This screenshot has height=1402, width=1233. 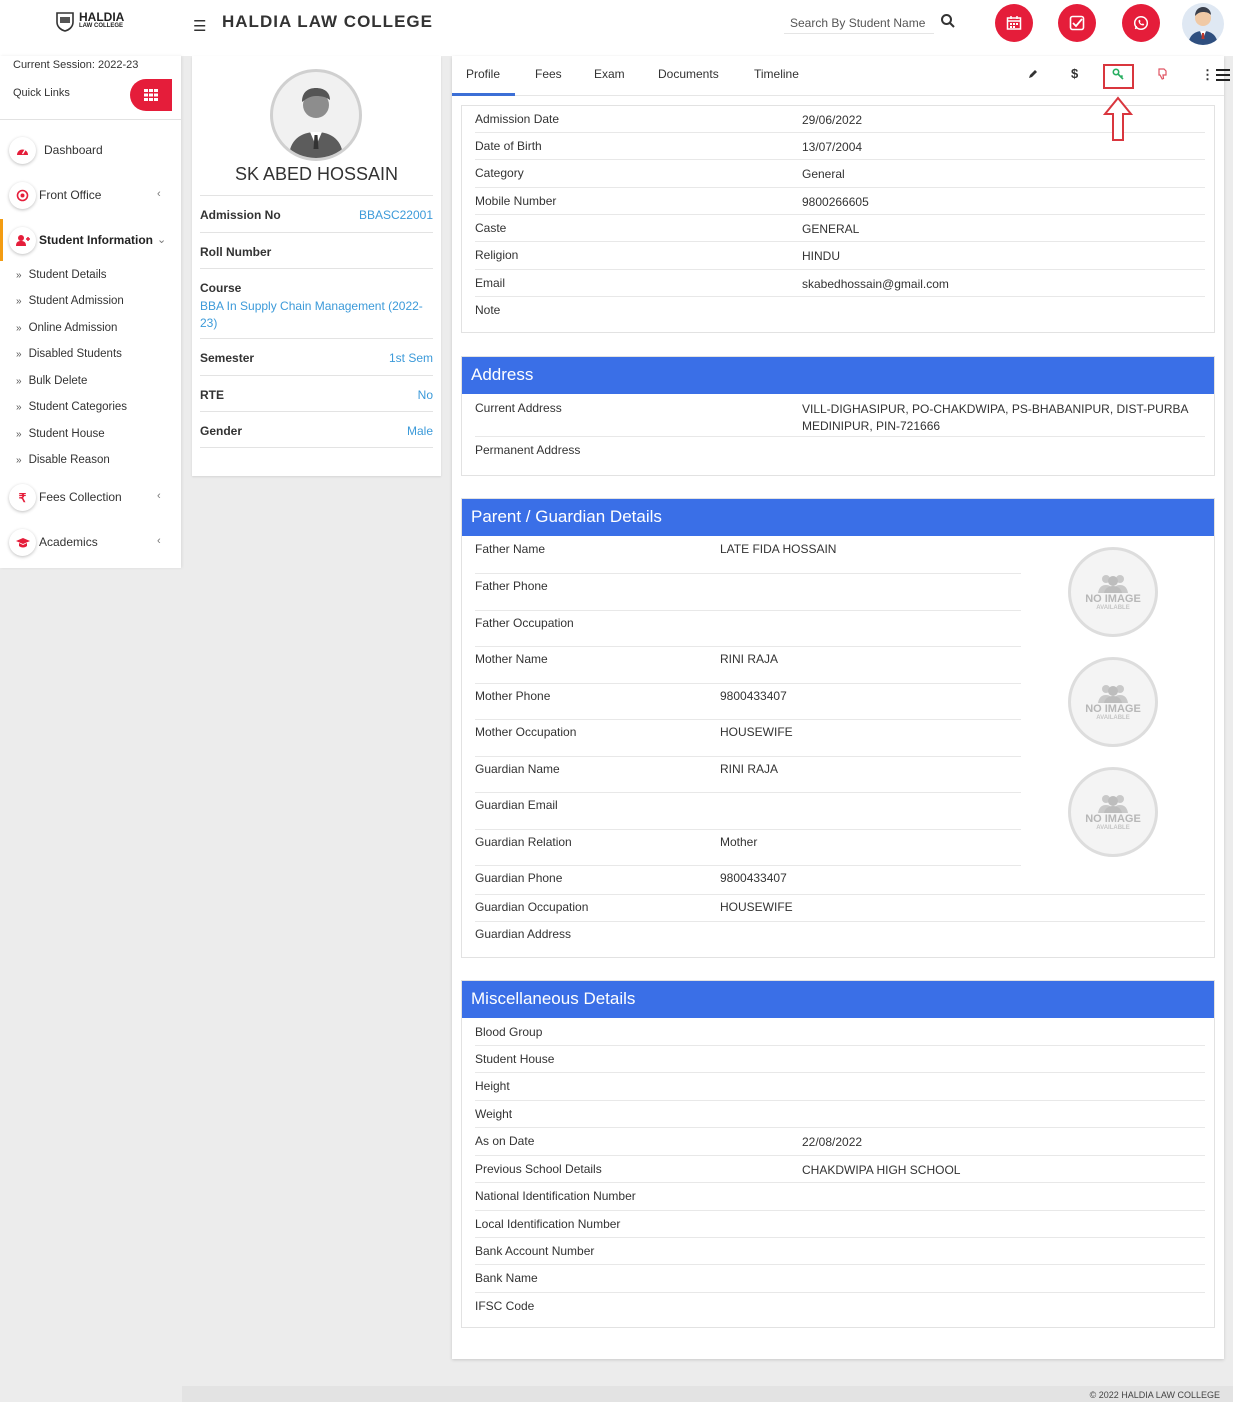 I want to click on dashboard-icon, so click(x=22, y=150).